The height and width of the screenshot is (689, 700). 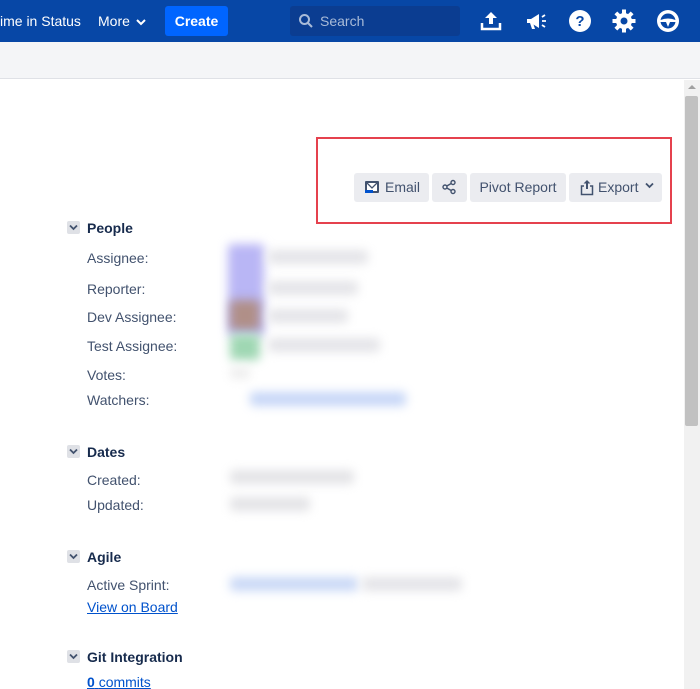 I want to click on scroll-up-arrow-icon, so click(x=692, y=87).